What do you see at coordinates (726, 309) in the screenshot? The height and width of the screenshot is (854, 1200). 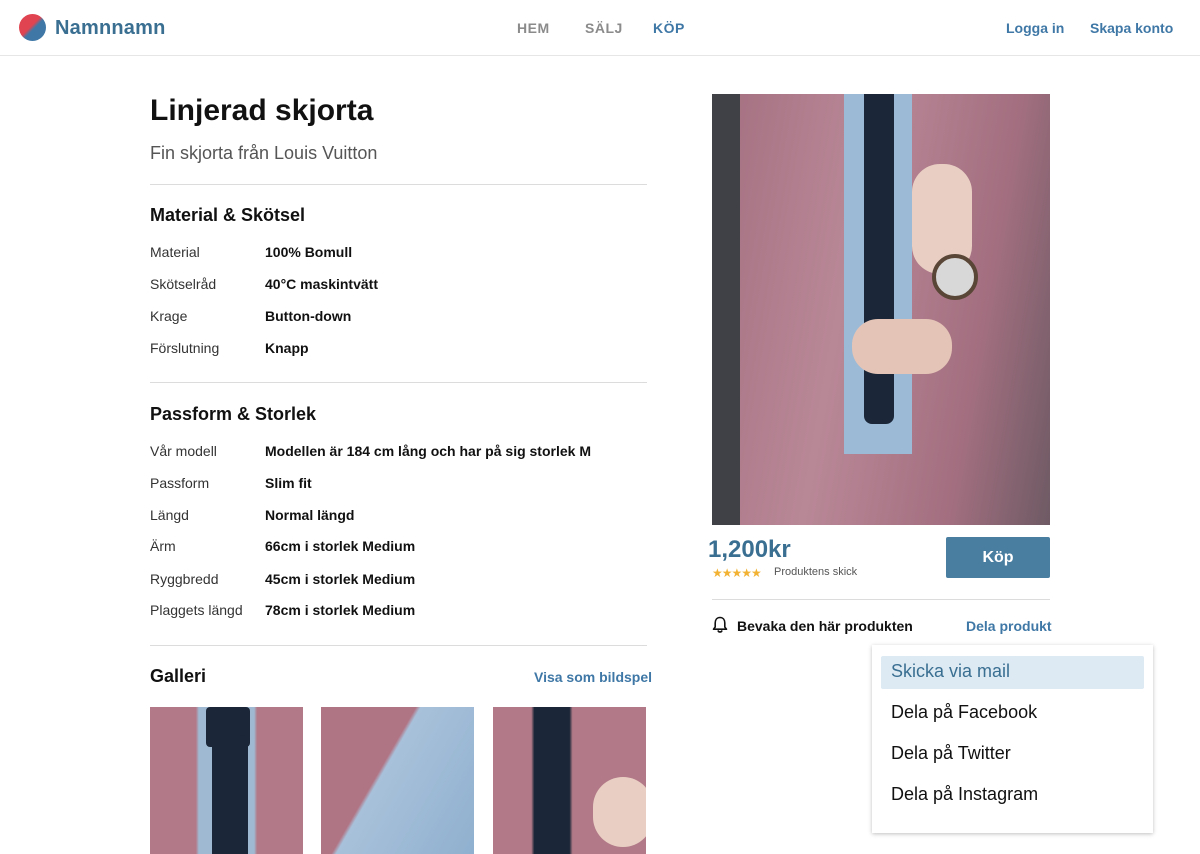 I see `background-shape` at bounding box center [726, 309].